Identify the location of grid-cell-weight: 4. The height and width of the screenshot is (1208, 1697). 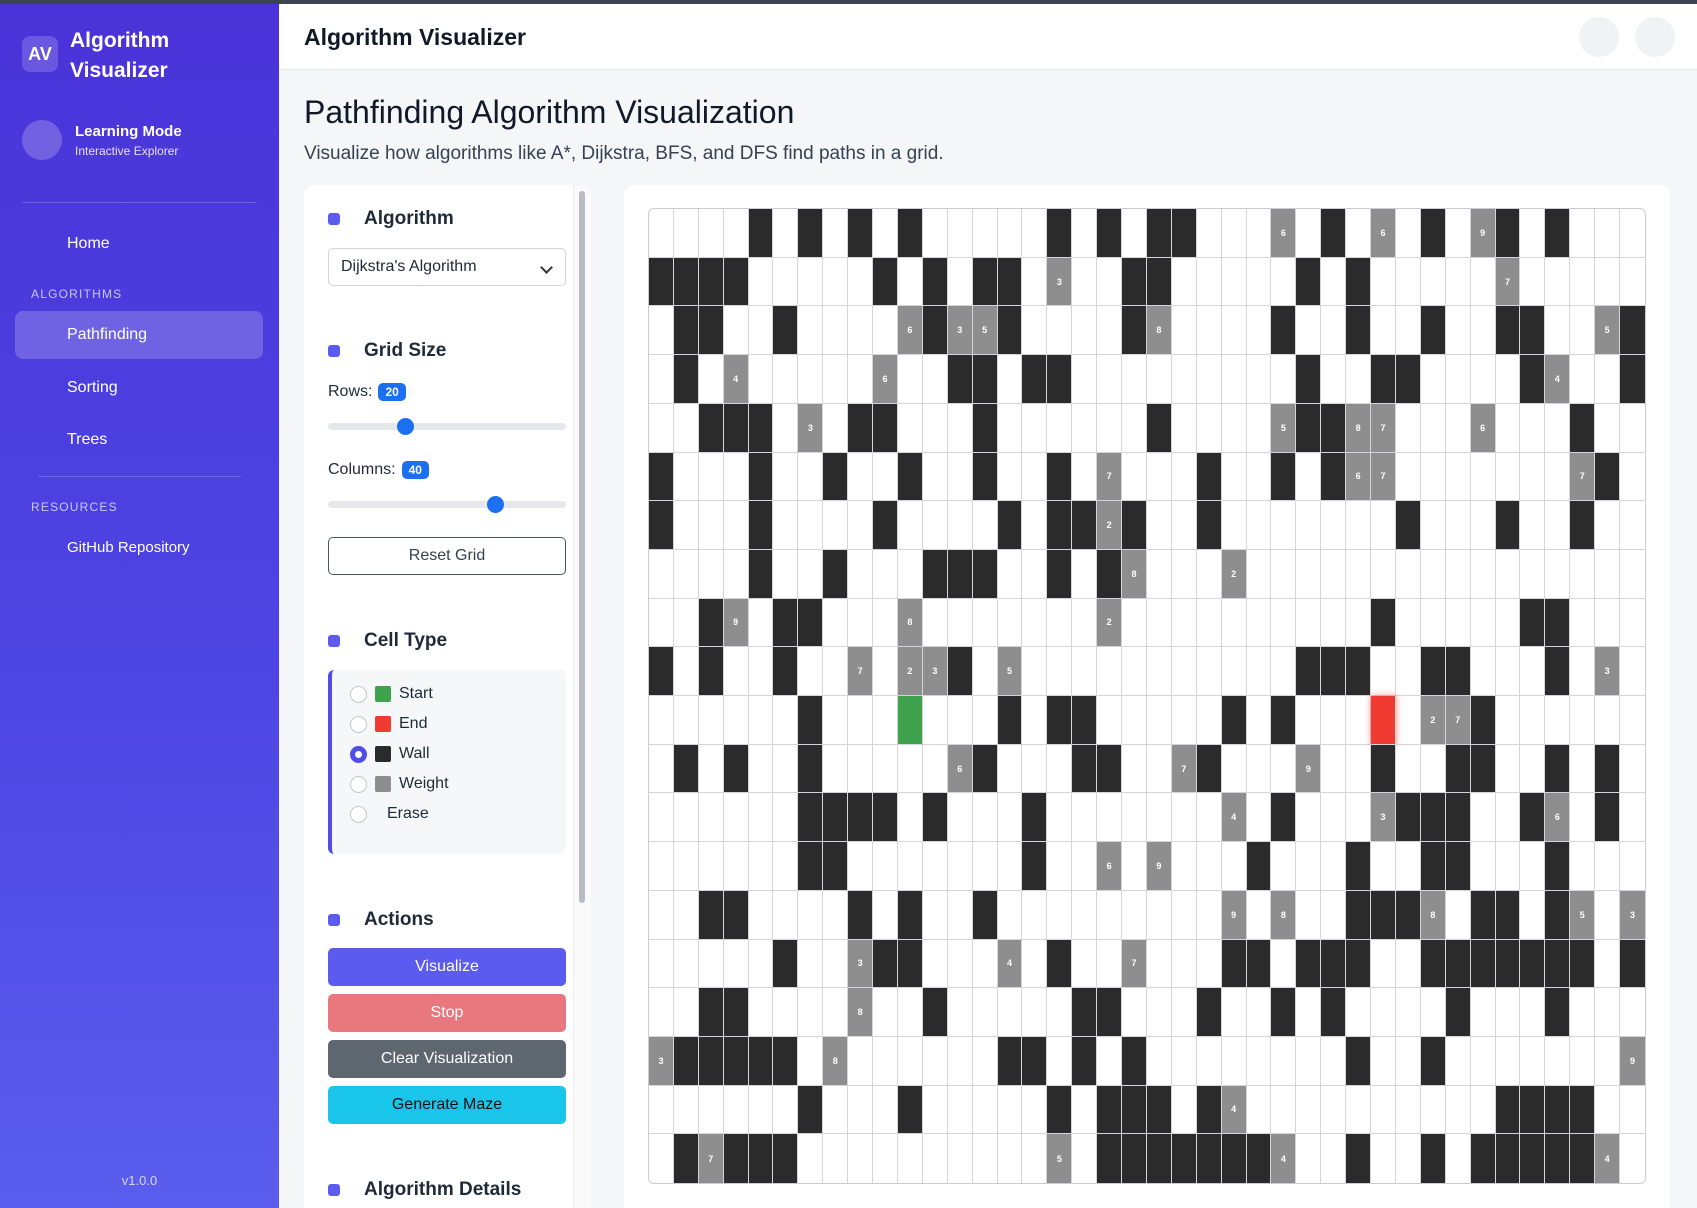
(1608, 1158).